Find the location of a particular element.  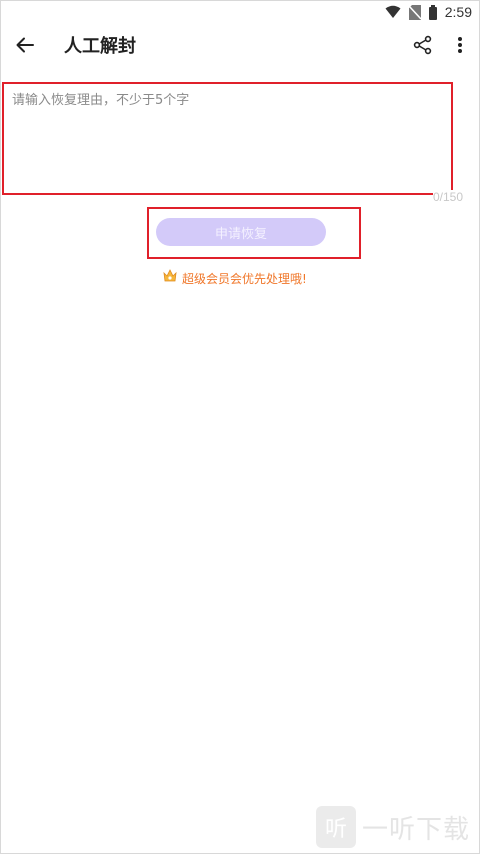

page-title: 人工解封 is located at coordinates (100, 46).